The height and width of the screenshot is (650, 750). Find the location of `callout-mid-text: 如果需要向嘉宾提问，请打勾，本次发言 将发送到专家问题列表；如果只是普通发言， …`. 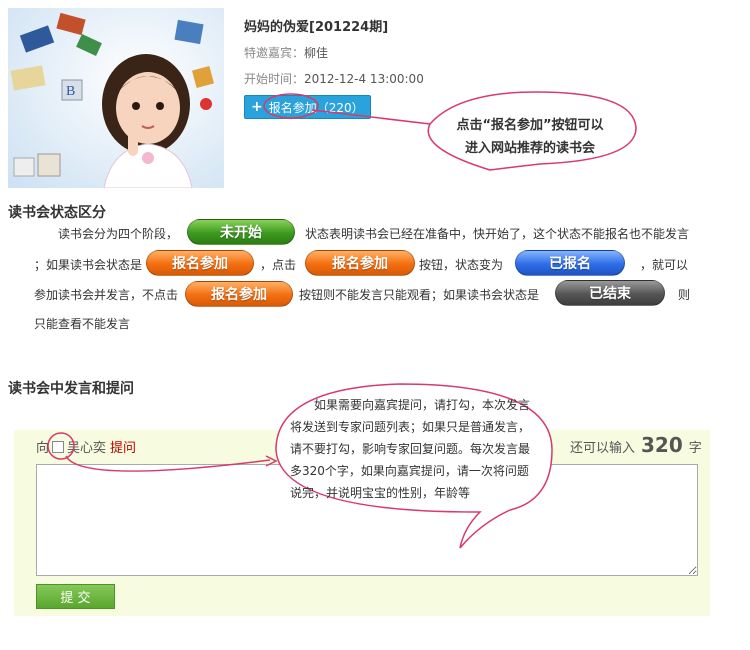

callout-mid-text: 如果需要向嘉宾提问，请打勾，本次发言 将发送到专家问题列表；如果只是普通发言， … is located at coordinates (417, 449).